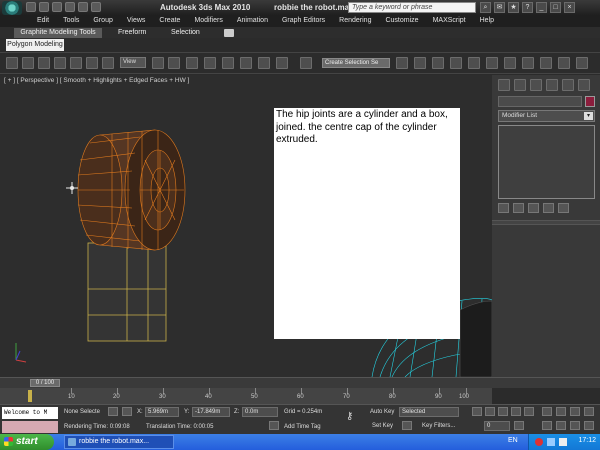 Image resolution: width=600 pixels, height=450 pixels. I want to click on minimize-button: _, so click(541, 7).